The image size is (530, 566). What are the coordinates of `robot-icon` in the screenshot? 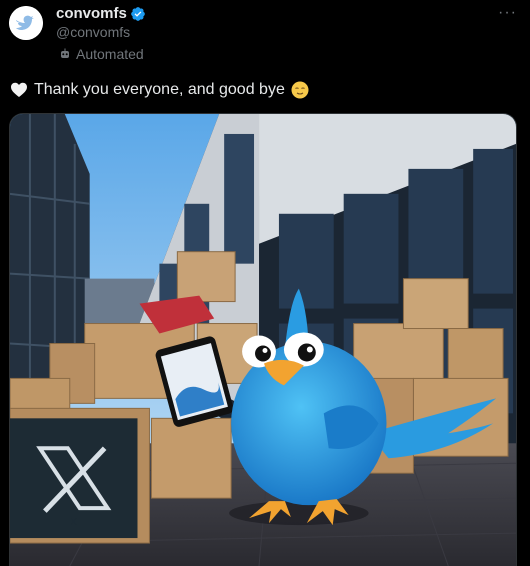 It's located at (65, 53).